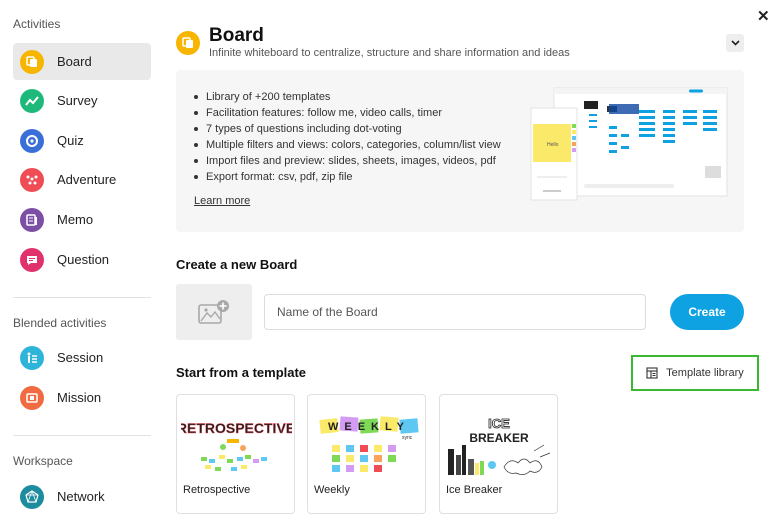 The height and width of the screenshot is (516, 777). I want to click on section-label-activities: Activities, so click(37, 24).